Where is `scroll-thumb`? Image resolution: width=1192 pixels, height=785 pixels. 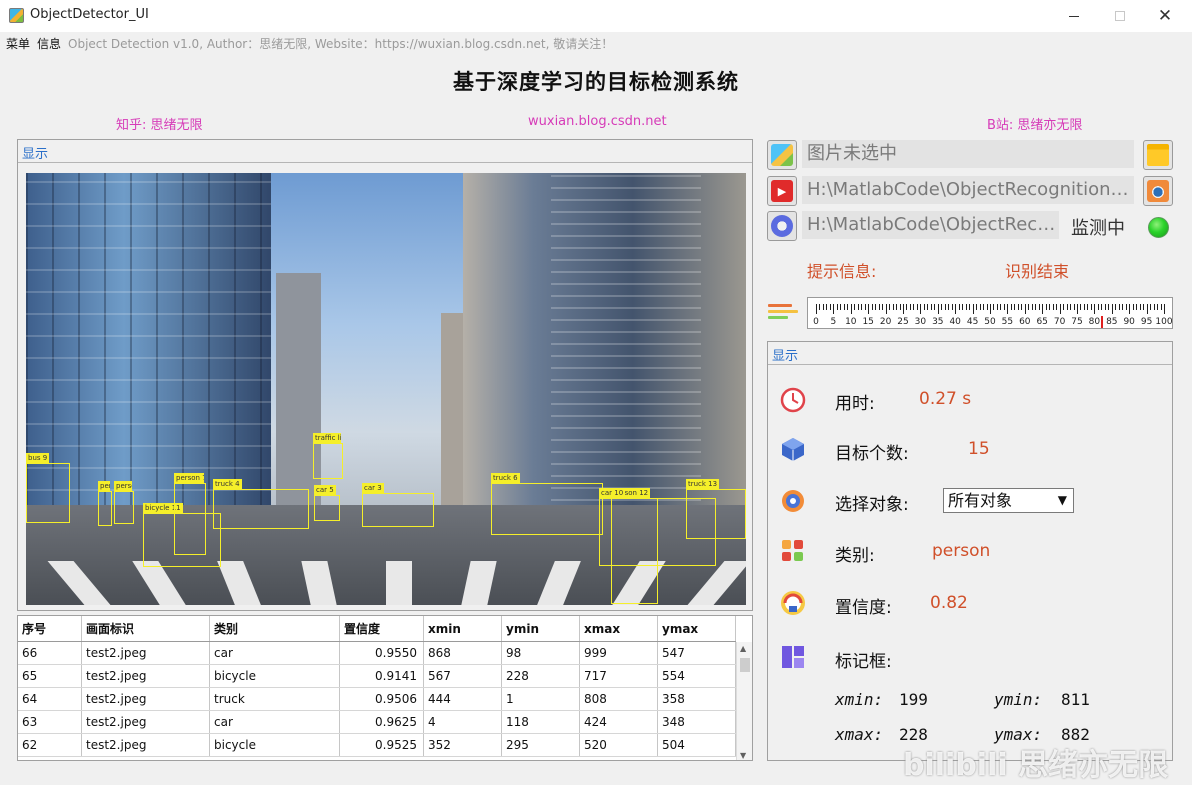 scroll-thumb is located at coordinates (745, 665).